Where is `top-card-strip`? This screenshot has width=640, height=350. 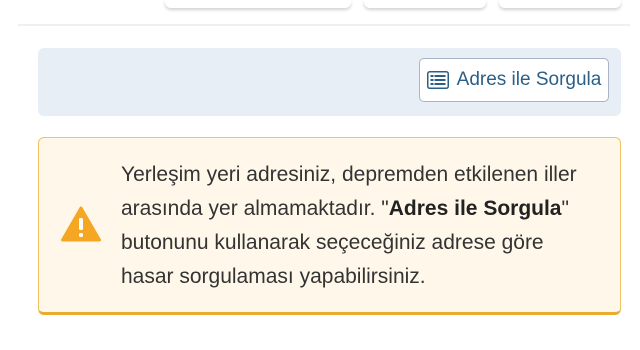
top-card-strip is located at coordinates (320, 15).